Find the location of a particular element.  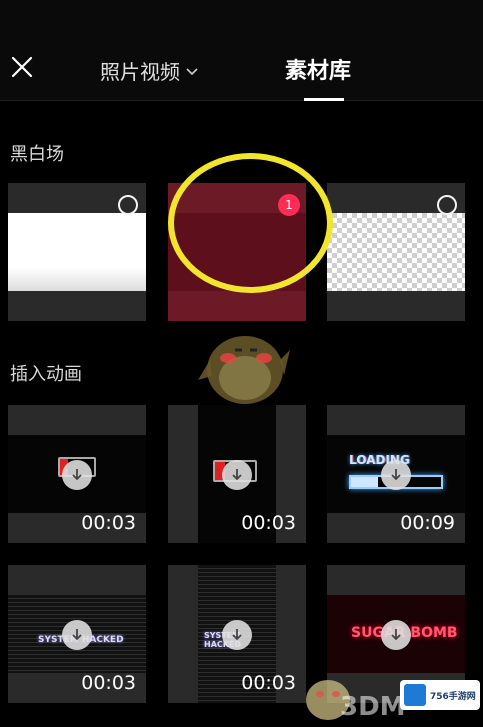

section-title-black-white: 黑白场 is located at coordinates (37, 154).